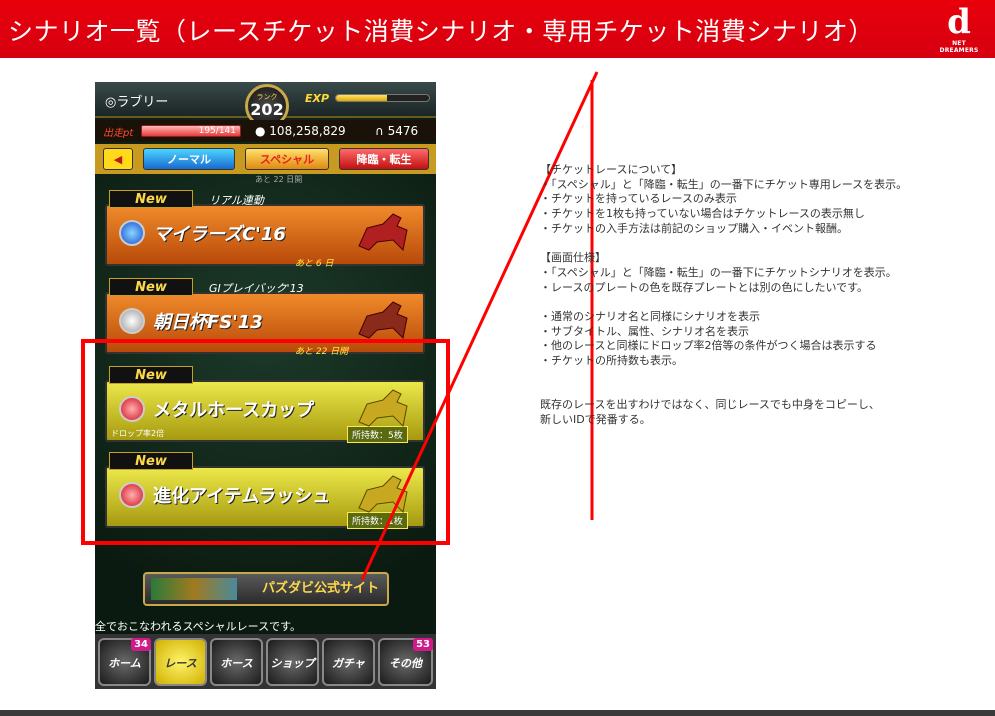 The width and height of the screenshot is (995, 716). What do you see at coordinates (638, 199) in the screenshot?
I see `note-line: ・チケットを持っているレースのみ表示` at bounding box center [638, 199].